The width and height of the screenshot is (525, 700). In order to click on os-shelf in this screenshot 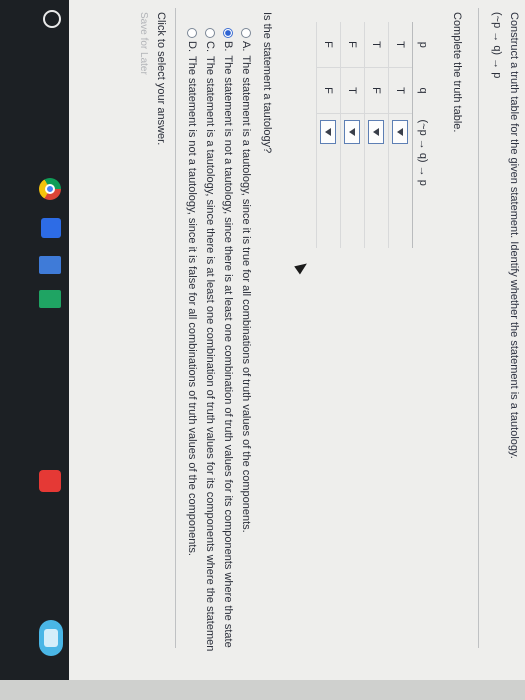, I will do `click(34, 340)`.